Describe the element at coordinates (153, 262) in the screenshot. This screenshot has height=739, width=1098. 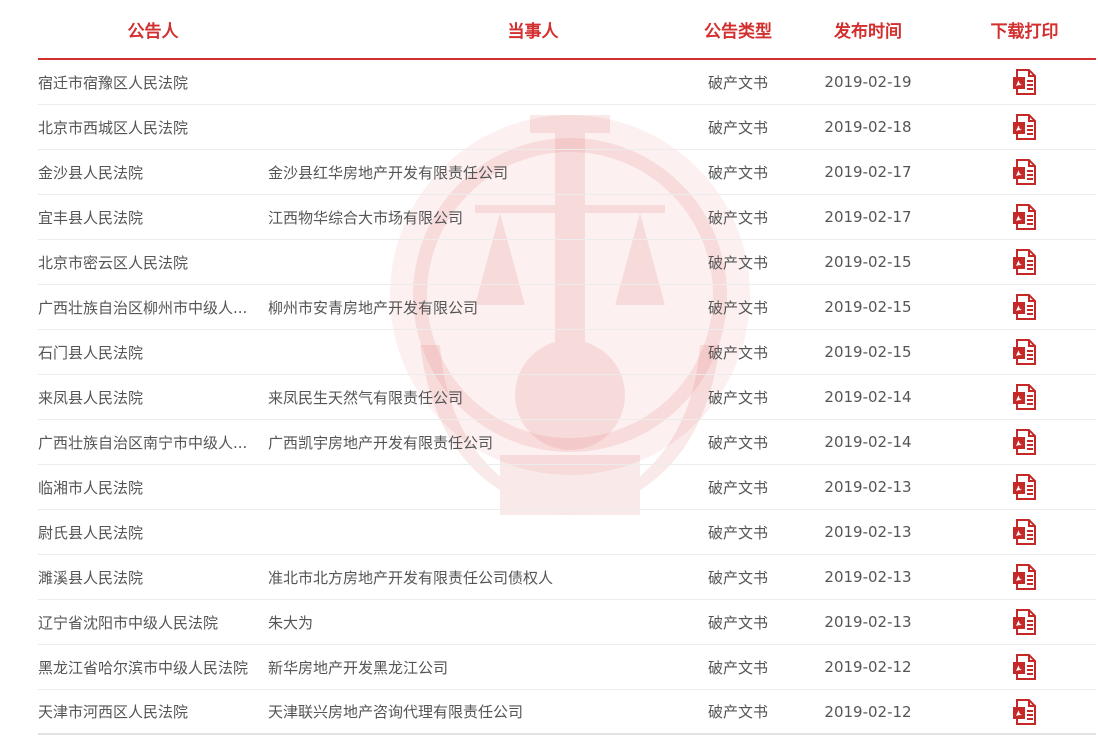
I see `court-cell: 北京市密云区人民法院` at that location.